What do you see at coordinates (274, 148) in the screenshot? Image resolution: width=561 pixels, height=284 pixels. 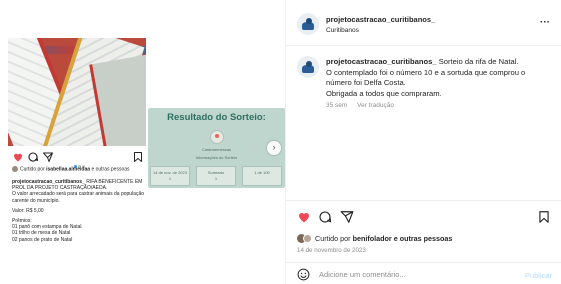 I see `chevron-right-icon: ›` at bounding box center [274, 148].